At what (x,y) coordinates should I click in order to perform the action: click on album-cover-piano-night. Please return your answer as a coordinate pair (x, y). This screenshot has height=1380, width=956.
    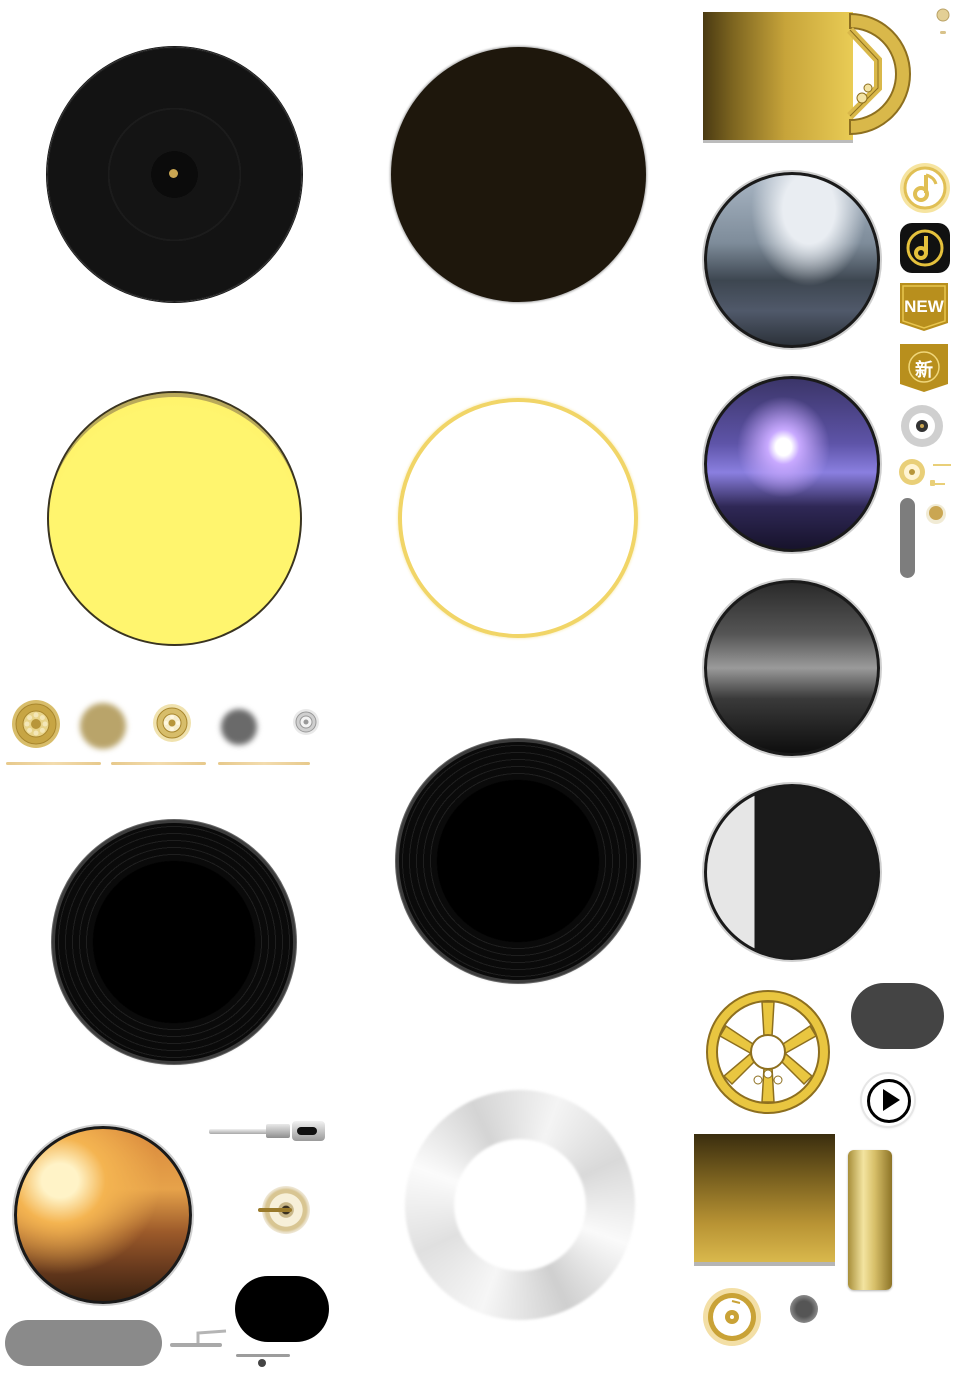
    Looking at the image, I should click on (792, 464).